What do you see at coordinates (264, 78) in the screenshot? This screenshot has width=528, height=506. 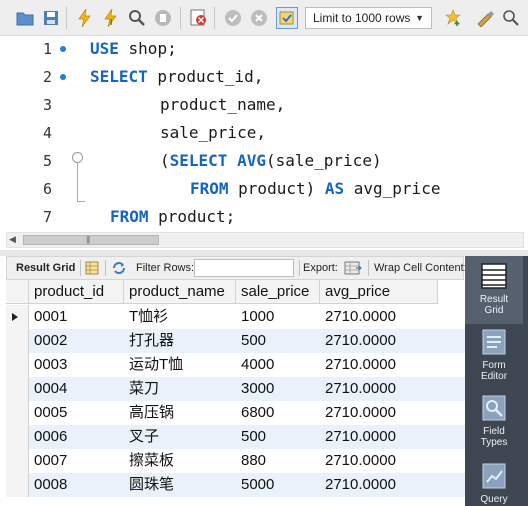 I see `code-line: 2 SELECT product_id,` at bounding box center [264, 78].